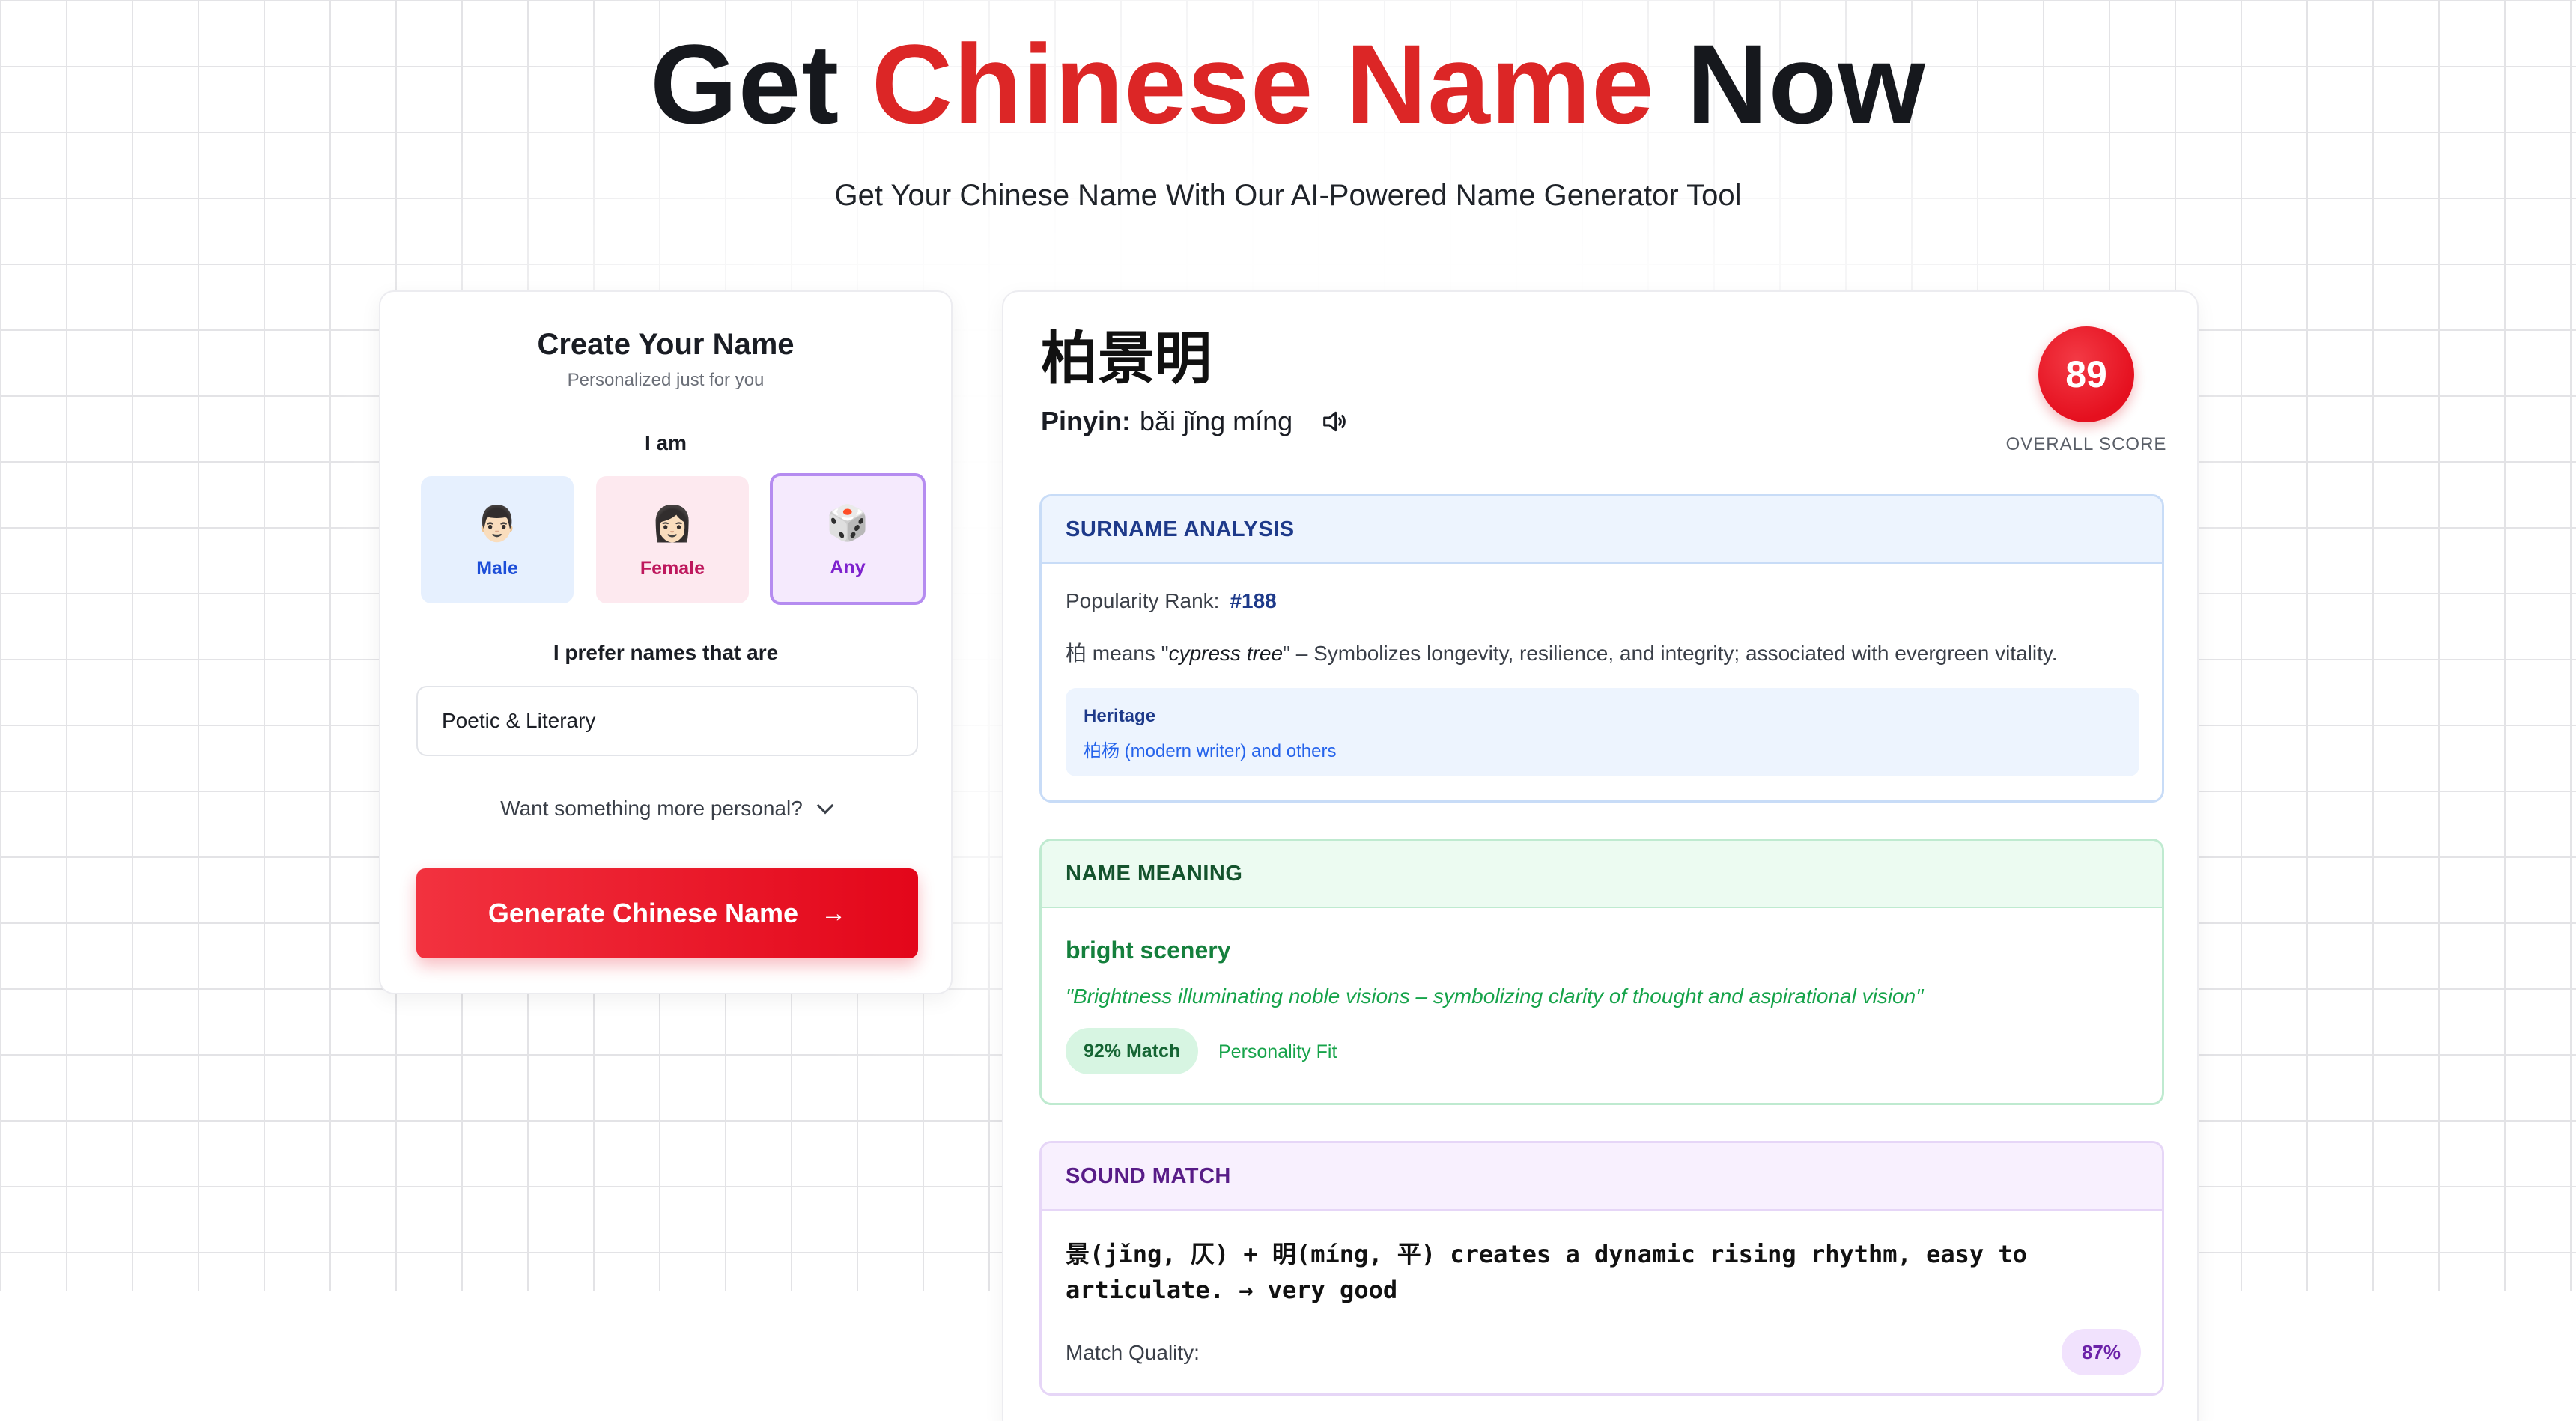 The image size is (2576, 1421). What do you see at coordinates (2086, 444) in the screenshot?
I see `overall-score-label: OVERALL SCORE` at bounding box center [2086, 444].